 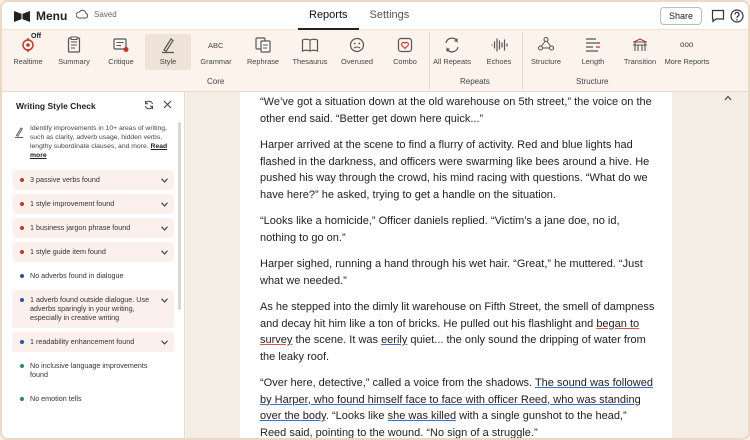 I want to click on top-bar: Menu Saved Reports Settings Share, so click(x=375, y=16).